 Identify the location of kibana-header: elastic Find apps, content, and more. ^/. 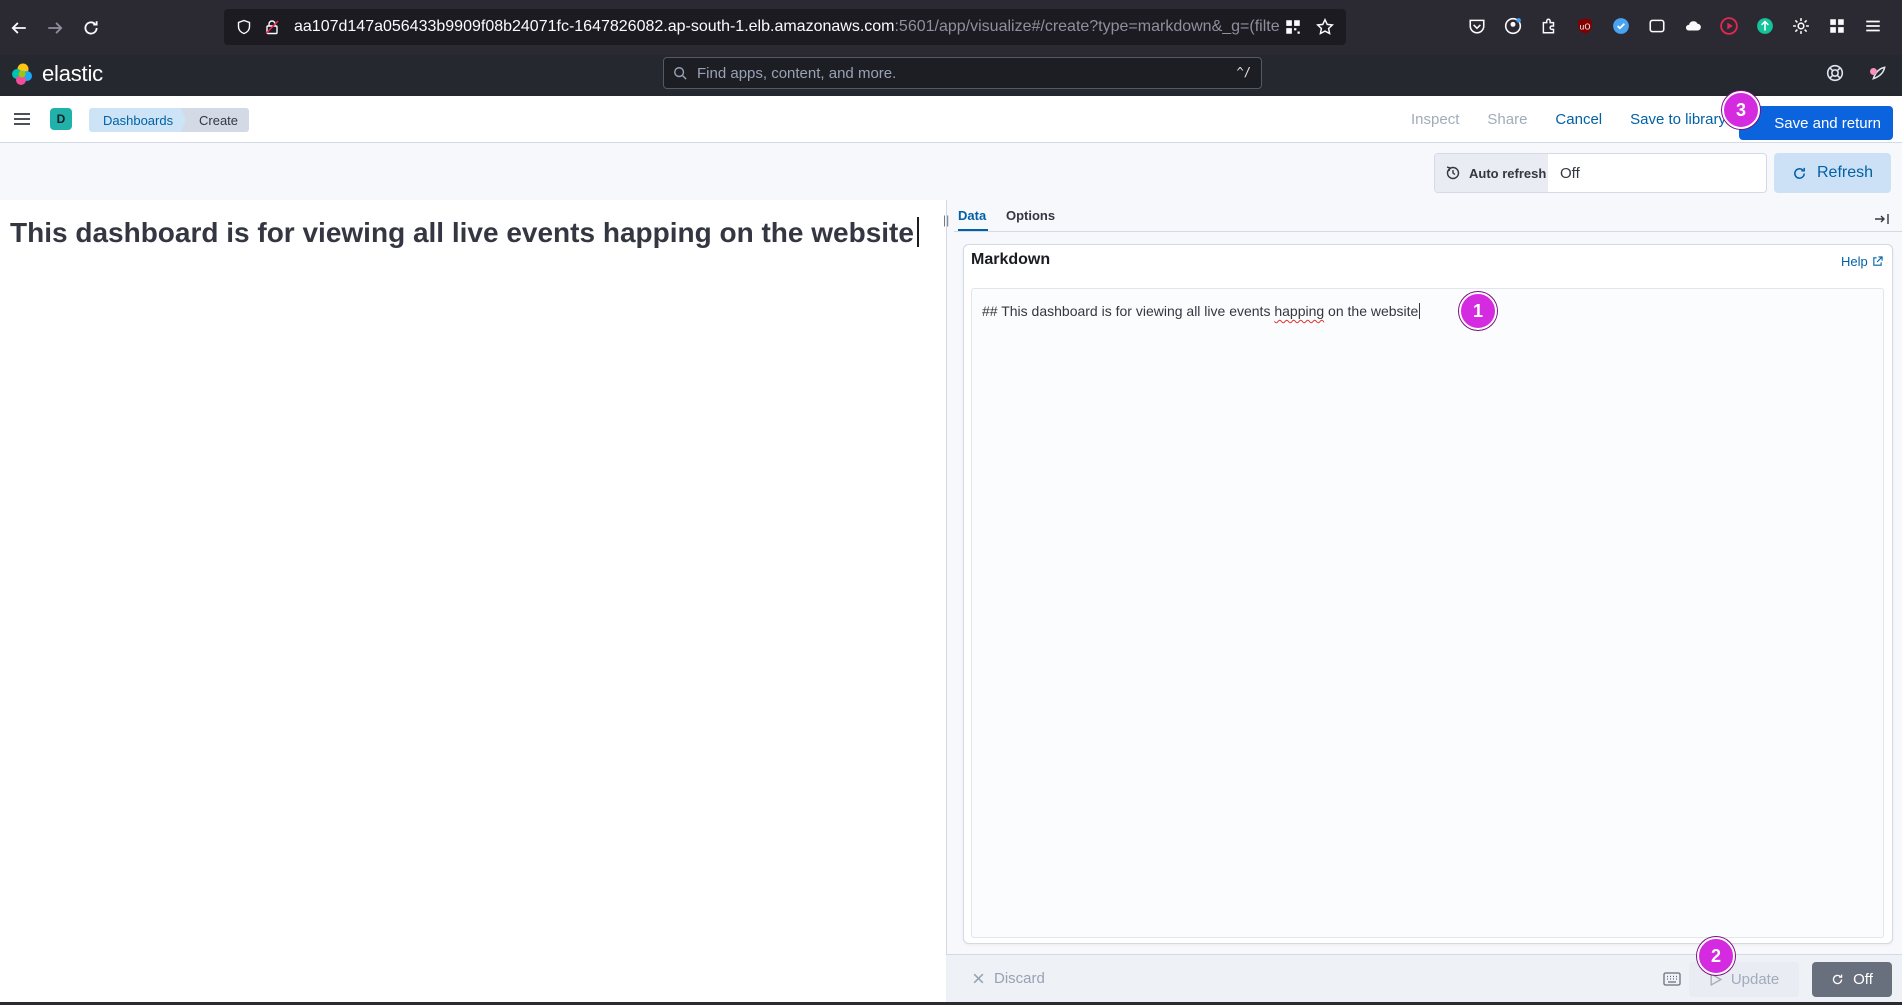
(951, 75).